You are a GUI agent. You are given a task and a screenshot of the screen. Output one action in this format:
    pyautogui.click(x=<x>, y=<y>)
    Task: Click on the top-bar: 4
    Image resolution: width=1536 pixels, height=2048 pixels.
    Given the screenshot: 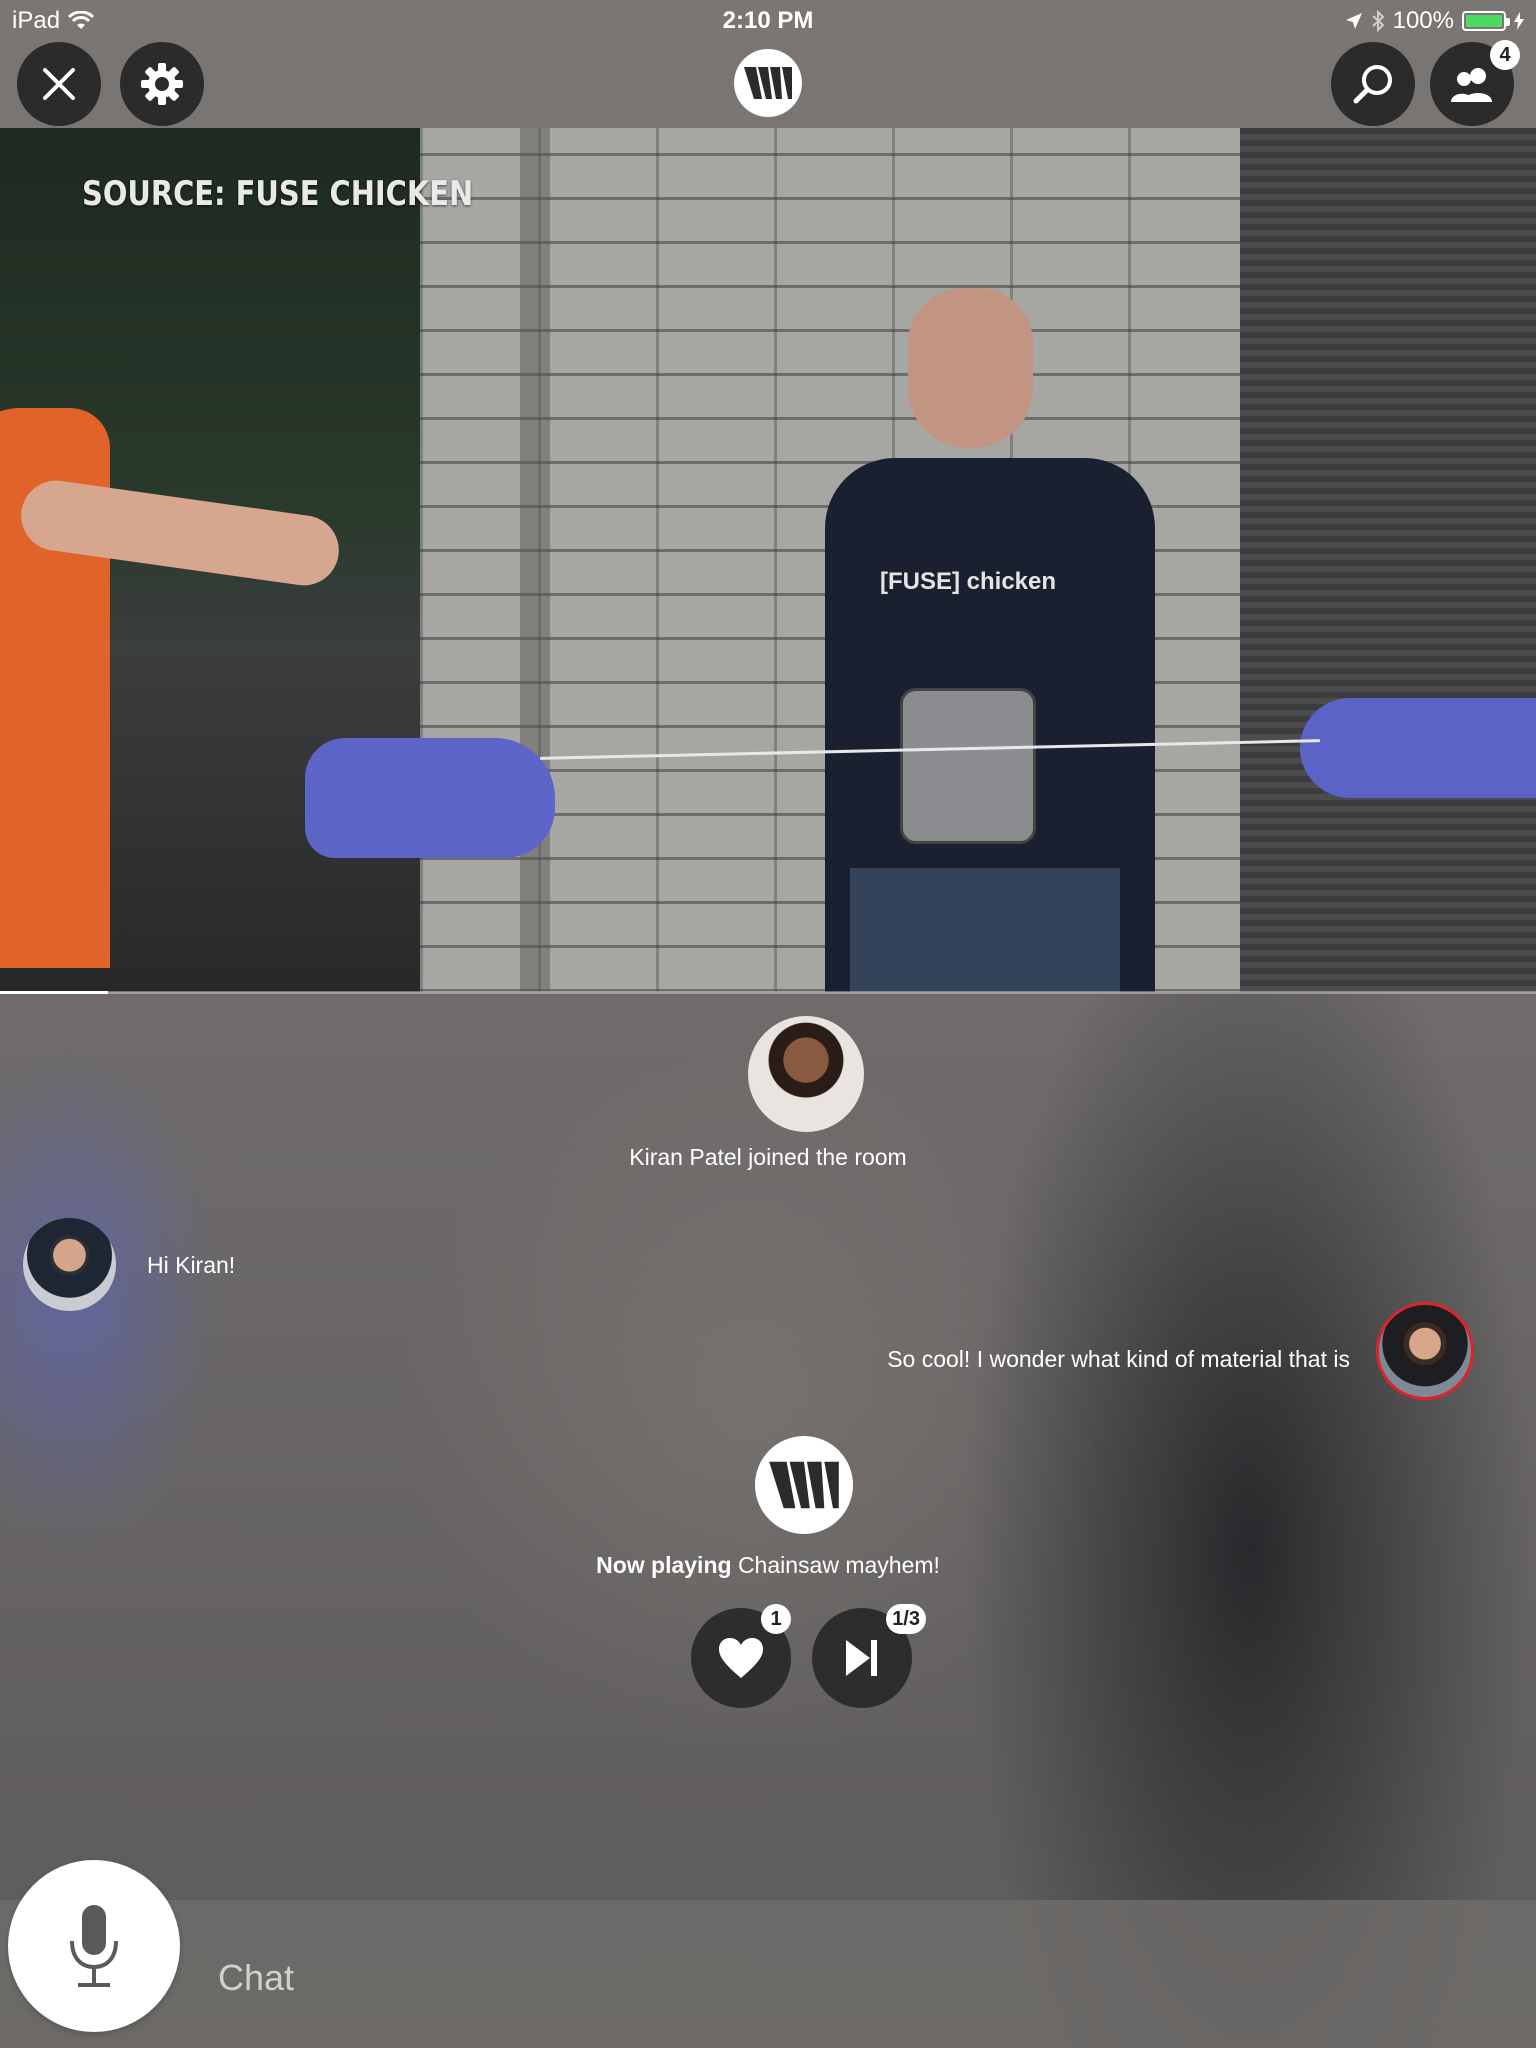 What is the action you would take?
    pyautogui.click(x=768, y=84)
    